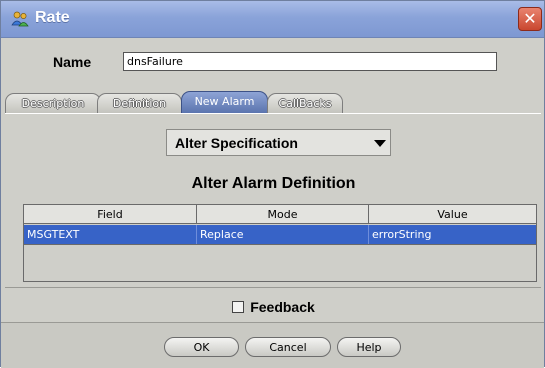 This screenshot has width=545, height=368. What do you see at coordinates (288, 347) in the screenshot?
I see `cancel-button: Cancel` at bounding box center [288, 347].